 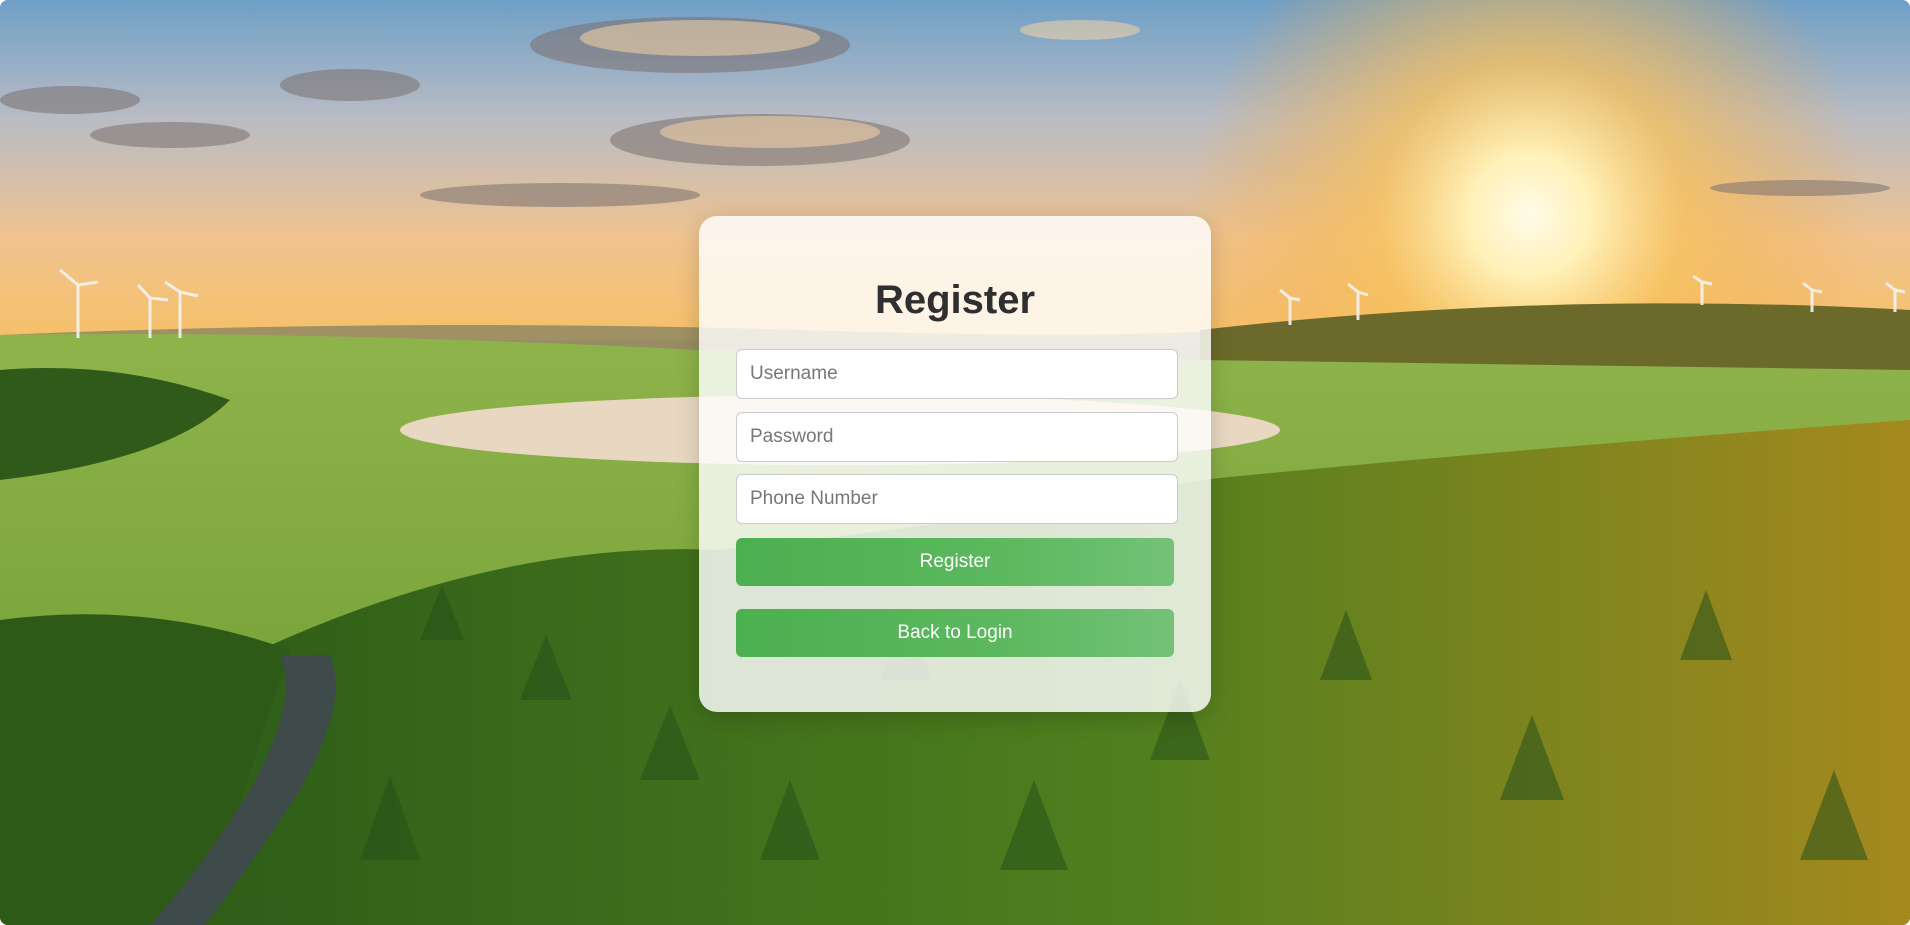 I want to click on username-input, so click(x=957, y=374).